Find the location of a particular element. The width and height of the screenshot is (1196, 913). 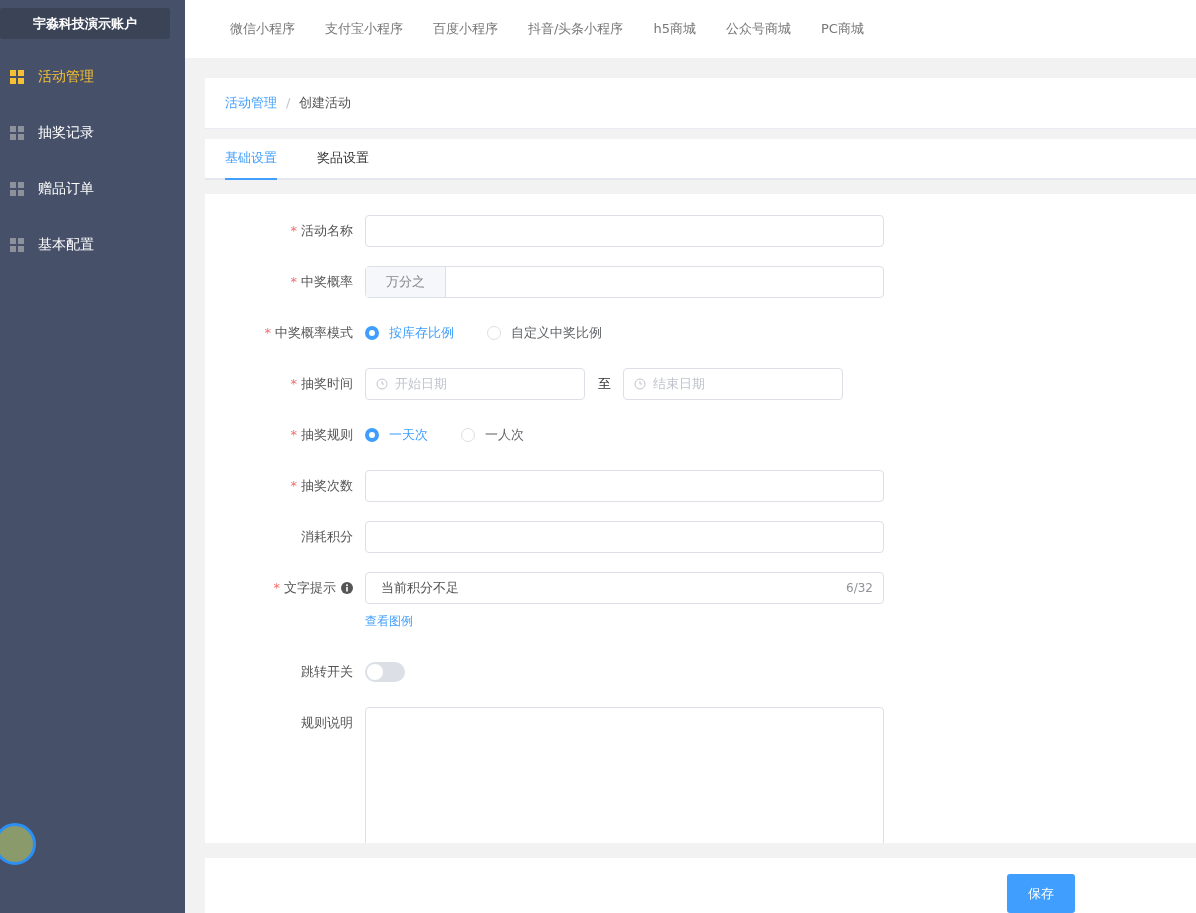

nav-link: h5商城 is located at coordinates (674, 28).